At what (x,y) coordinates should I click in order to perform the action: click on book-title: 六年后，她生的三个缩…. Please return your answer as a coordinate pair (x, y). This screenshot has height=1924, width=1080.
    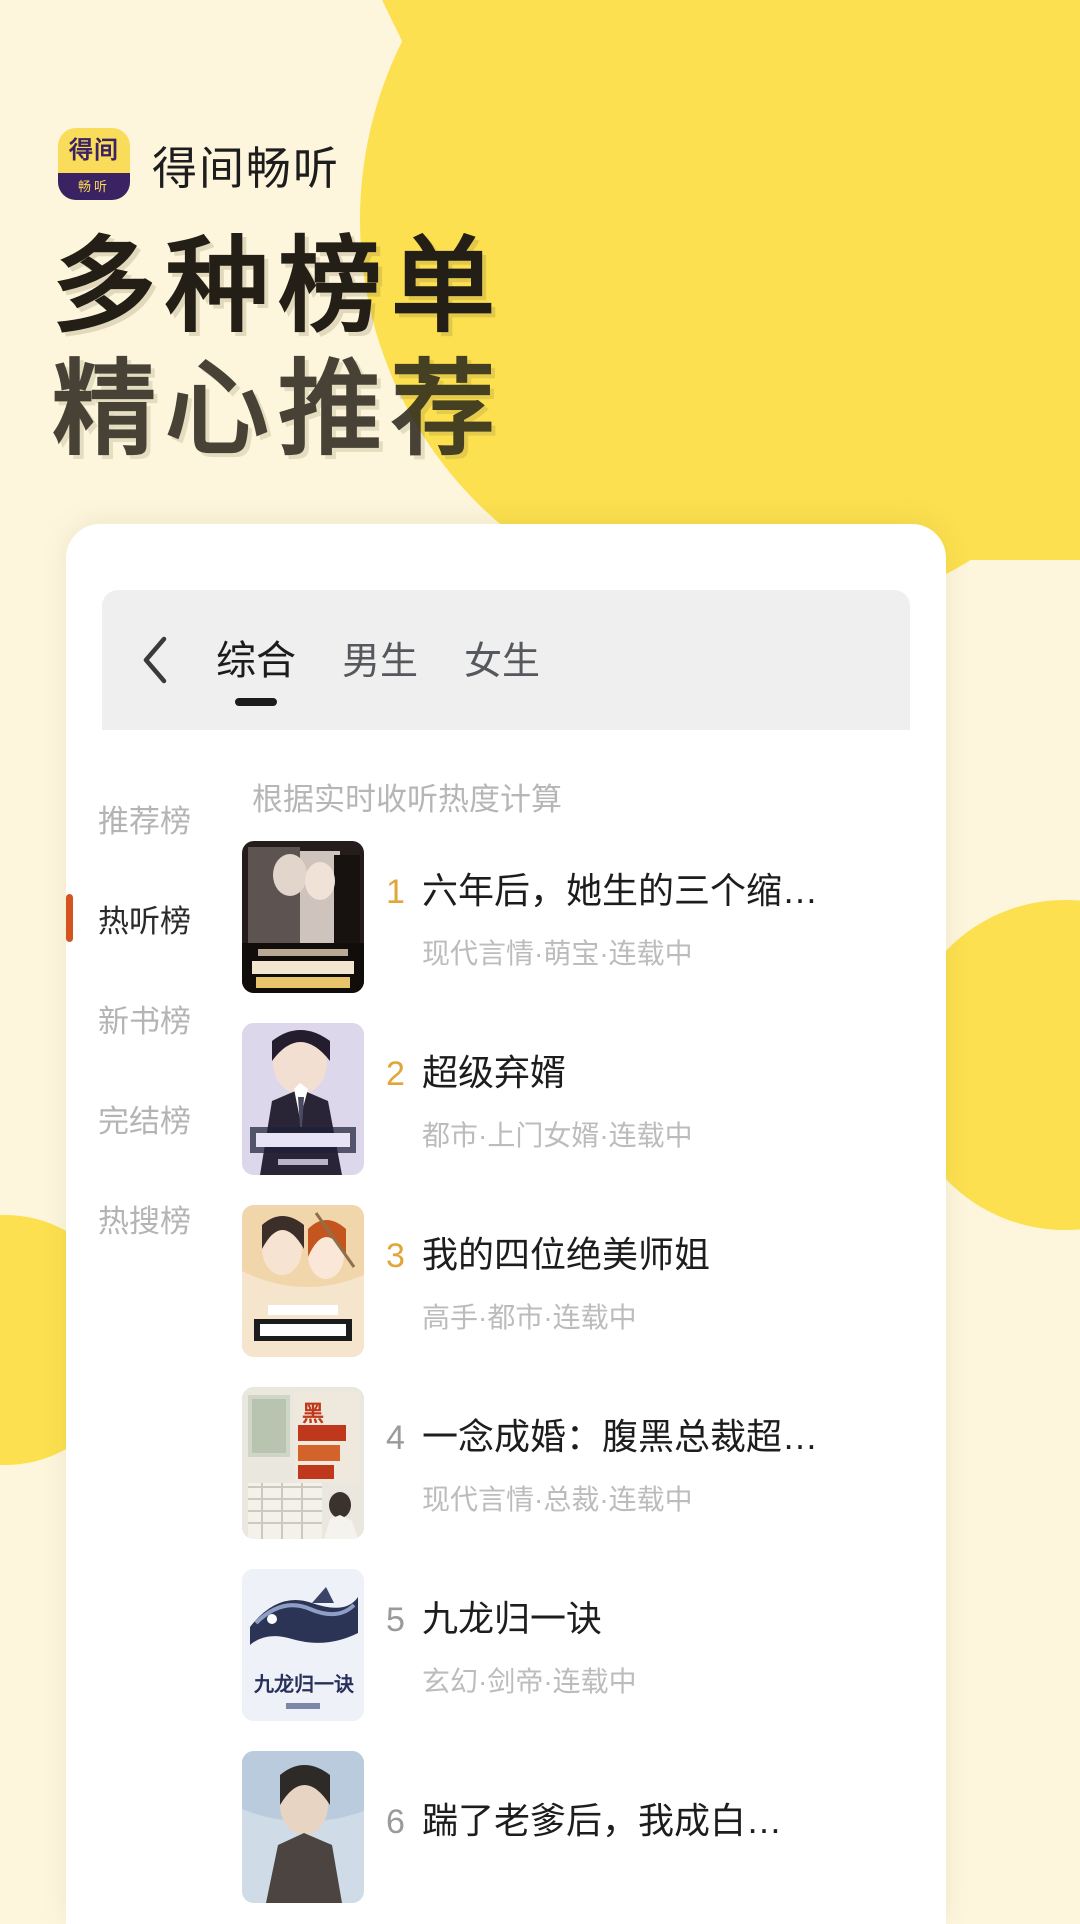
    Looking at the image, I should click on (620, 890).